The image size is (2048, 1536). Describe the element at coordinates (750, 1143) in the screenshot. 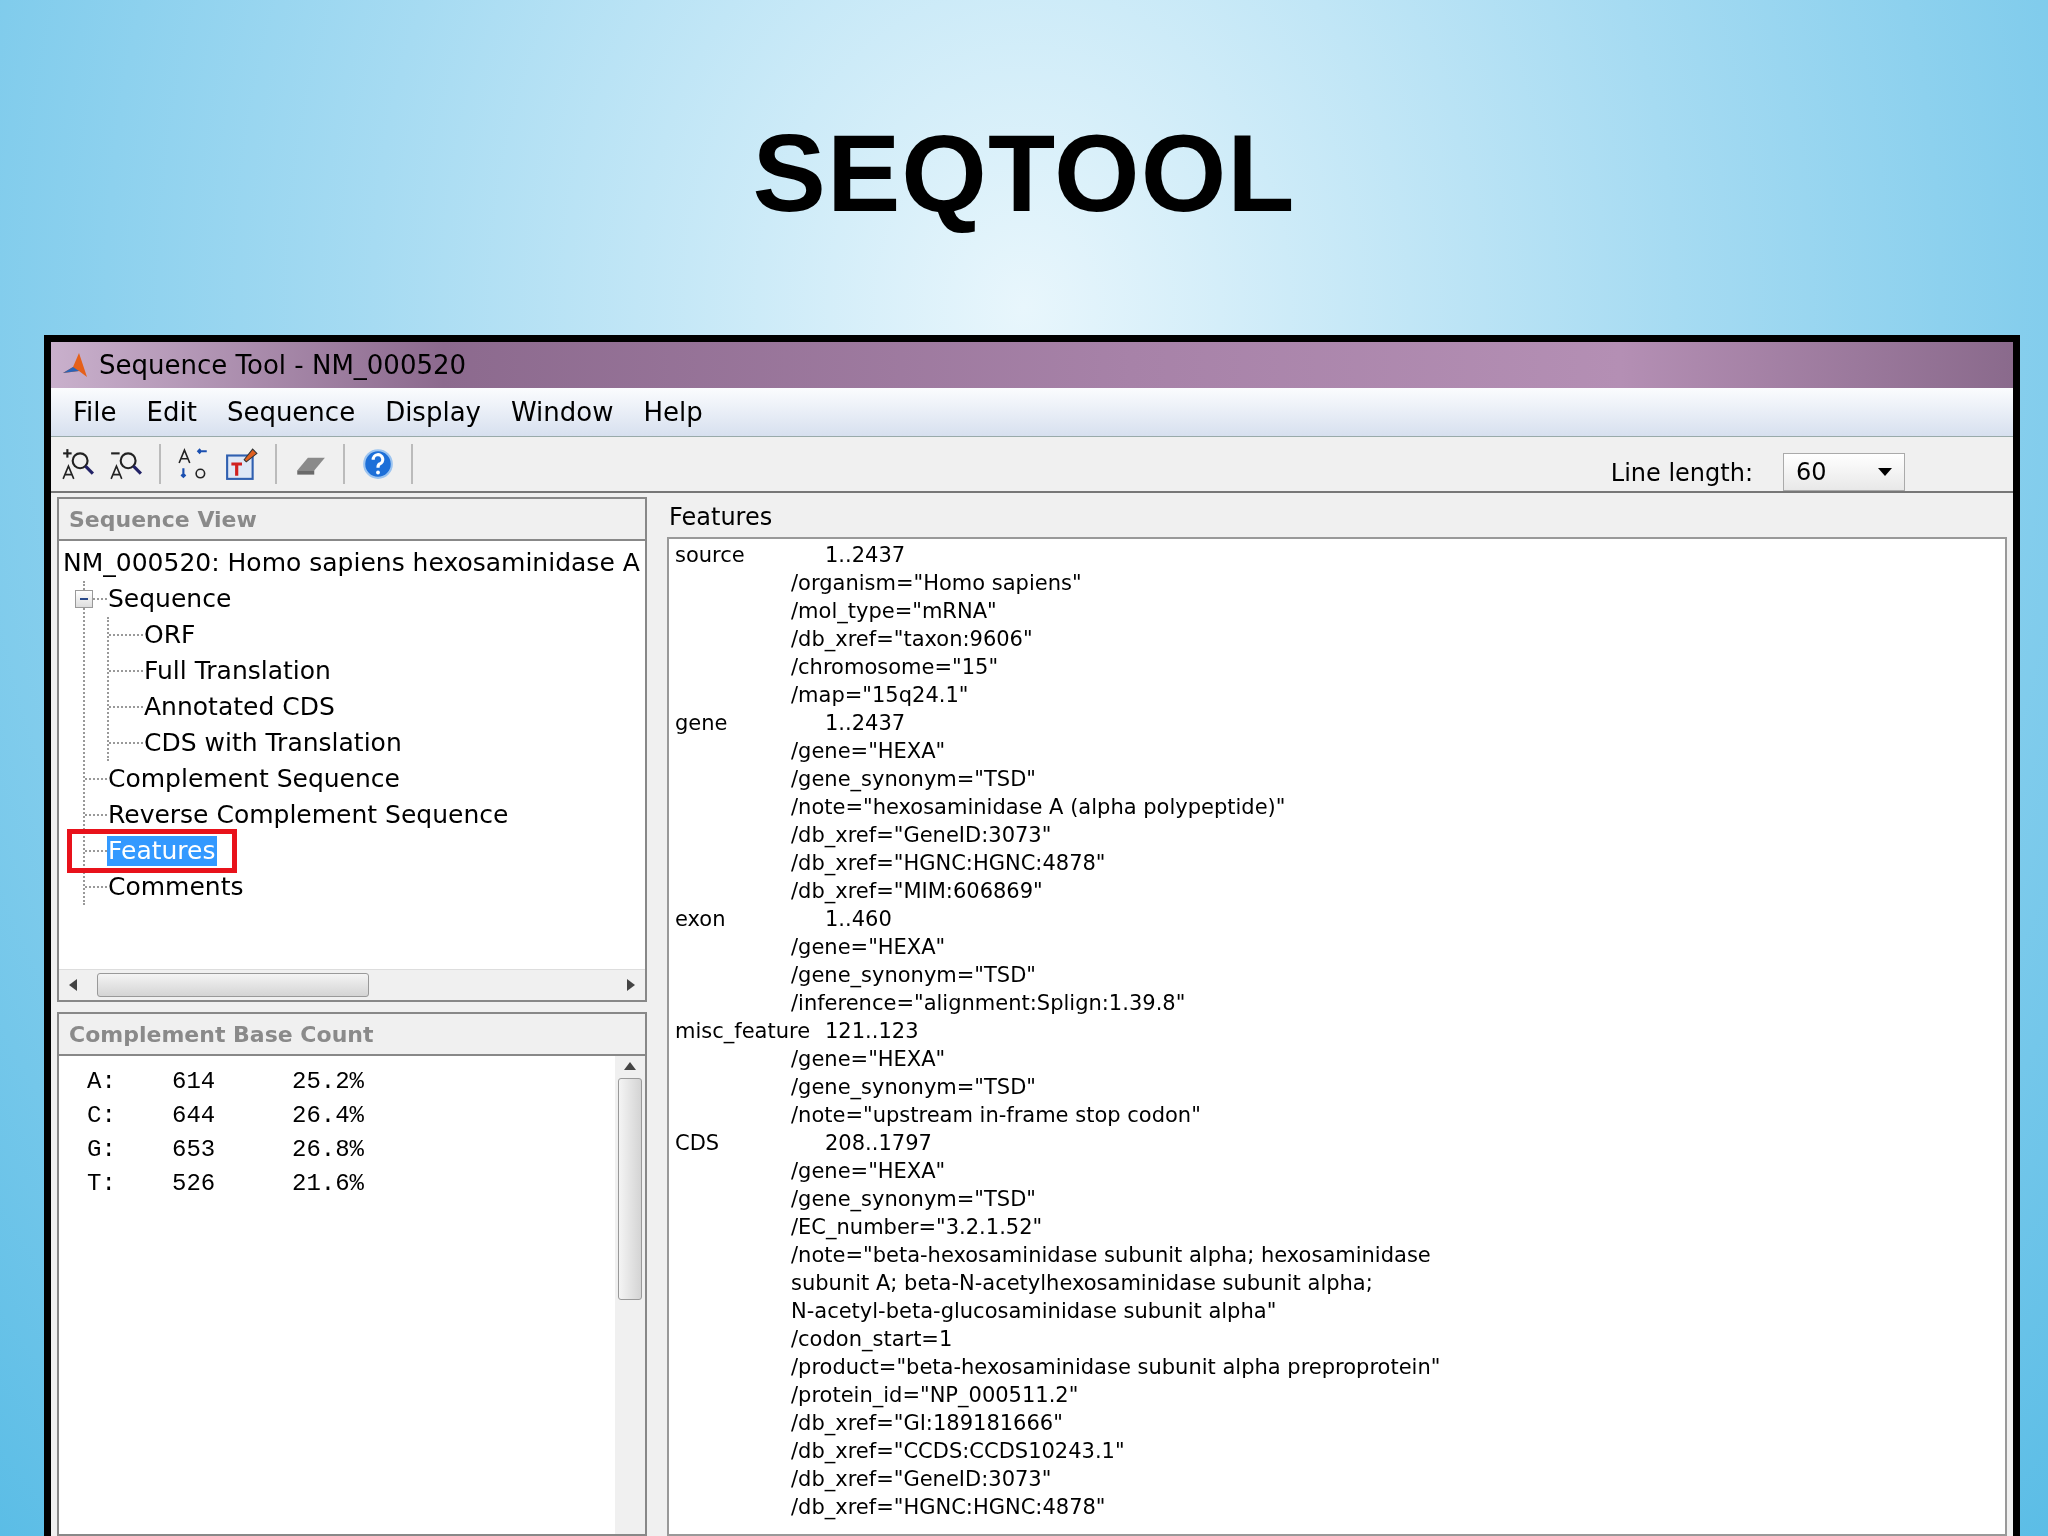

I see `feature-key: CDS` at that location.